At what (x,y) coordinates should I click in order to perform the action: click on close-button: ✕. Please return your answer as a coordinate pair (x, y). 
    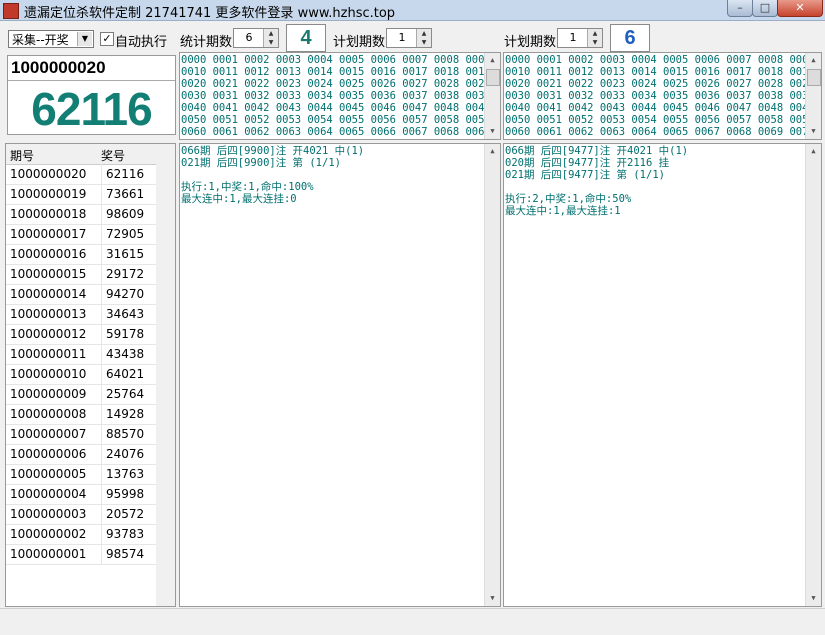
    Looking at the image, I should click on (800, 8).